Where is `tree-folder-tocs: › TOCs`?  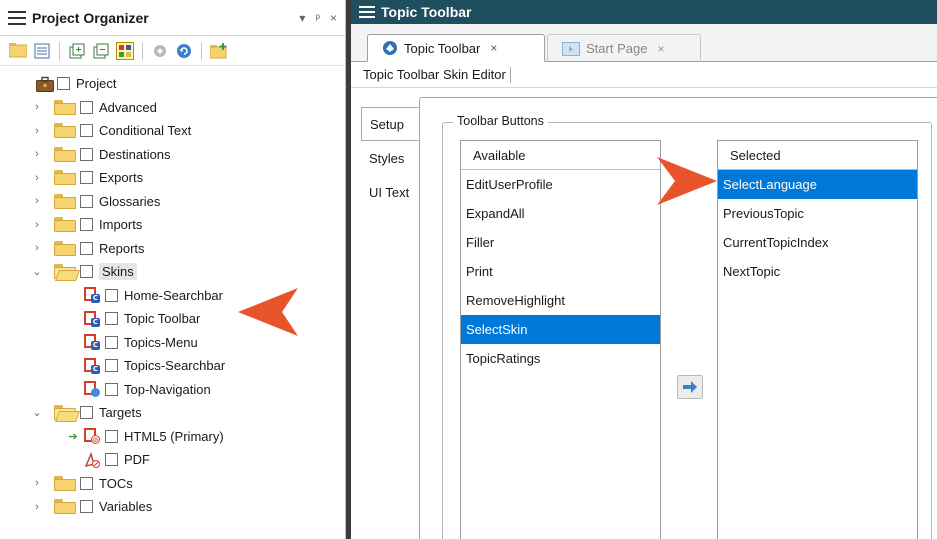 tree-folder-tocs: › TOCs is located at coordinates (172, 484).